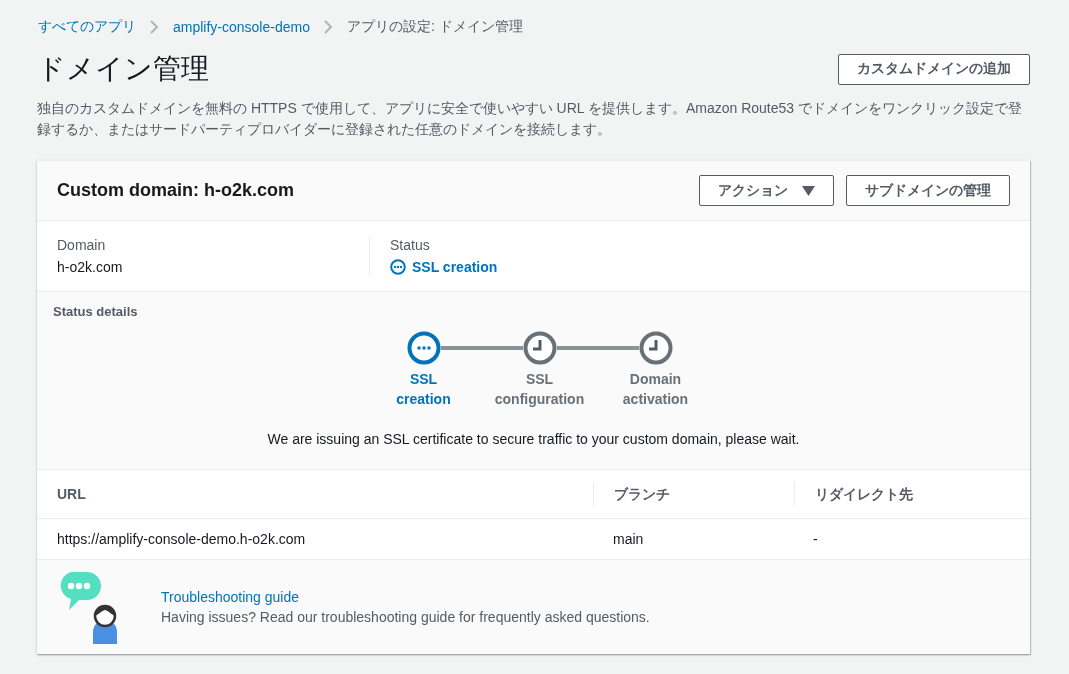 The width and height of the screenshot is (1069, 674). Describe the element at coordinates (693, 494) in the screenshot. I see `column-header: ブランチ` at that location.